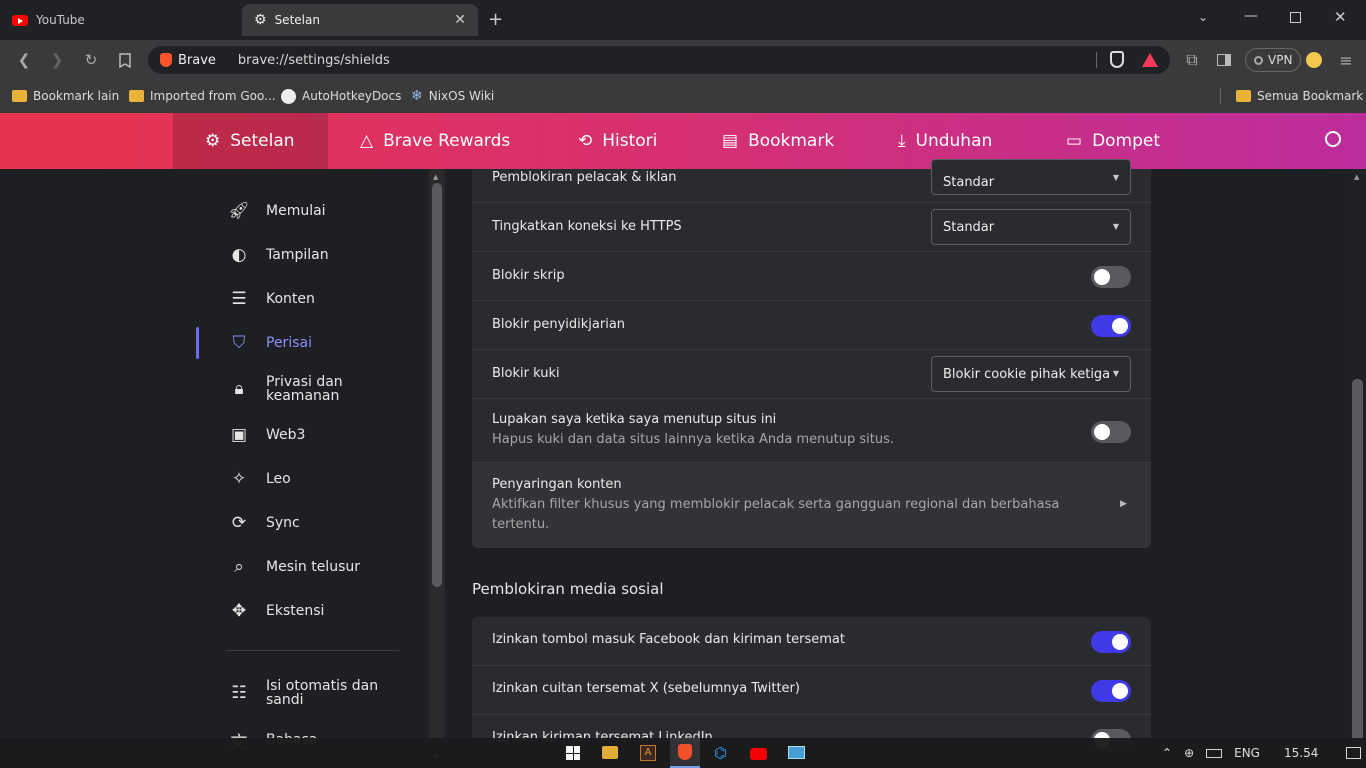 Image resolution: width=1366 pixels, height=768 pixels. I want to click on https-select: Standar ▼, so click(1031, 227).